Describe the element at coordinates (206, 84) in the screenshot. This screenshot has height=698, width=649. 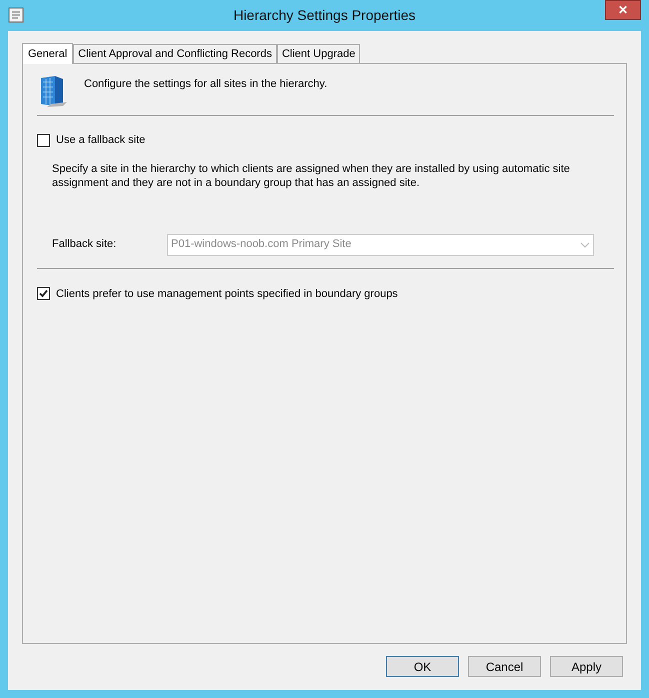
I see `header-text: Configure the settings for all sites in the hierarchy.` at that location.